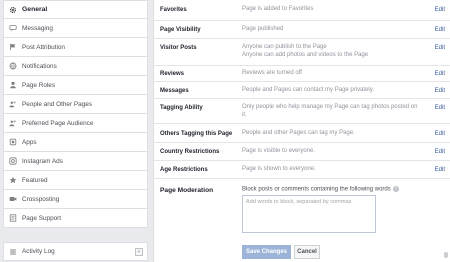 This screenshot has width=450, height=262. What do you see at coordinates (35, 9) in the screenshot?
I see `sidebar-item-label: General` at bounding box center [35, 9].